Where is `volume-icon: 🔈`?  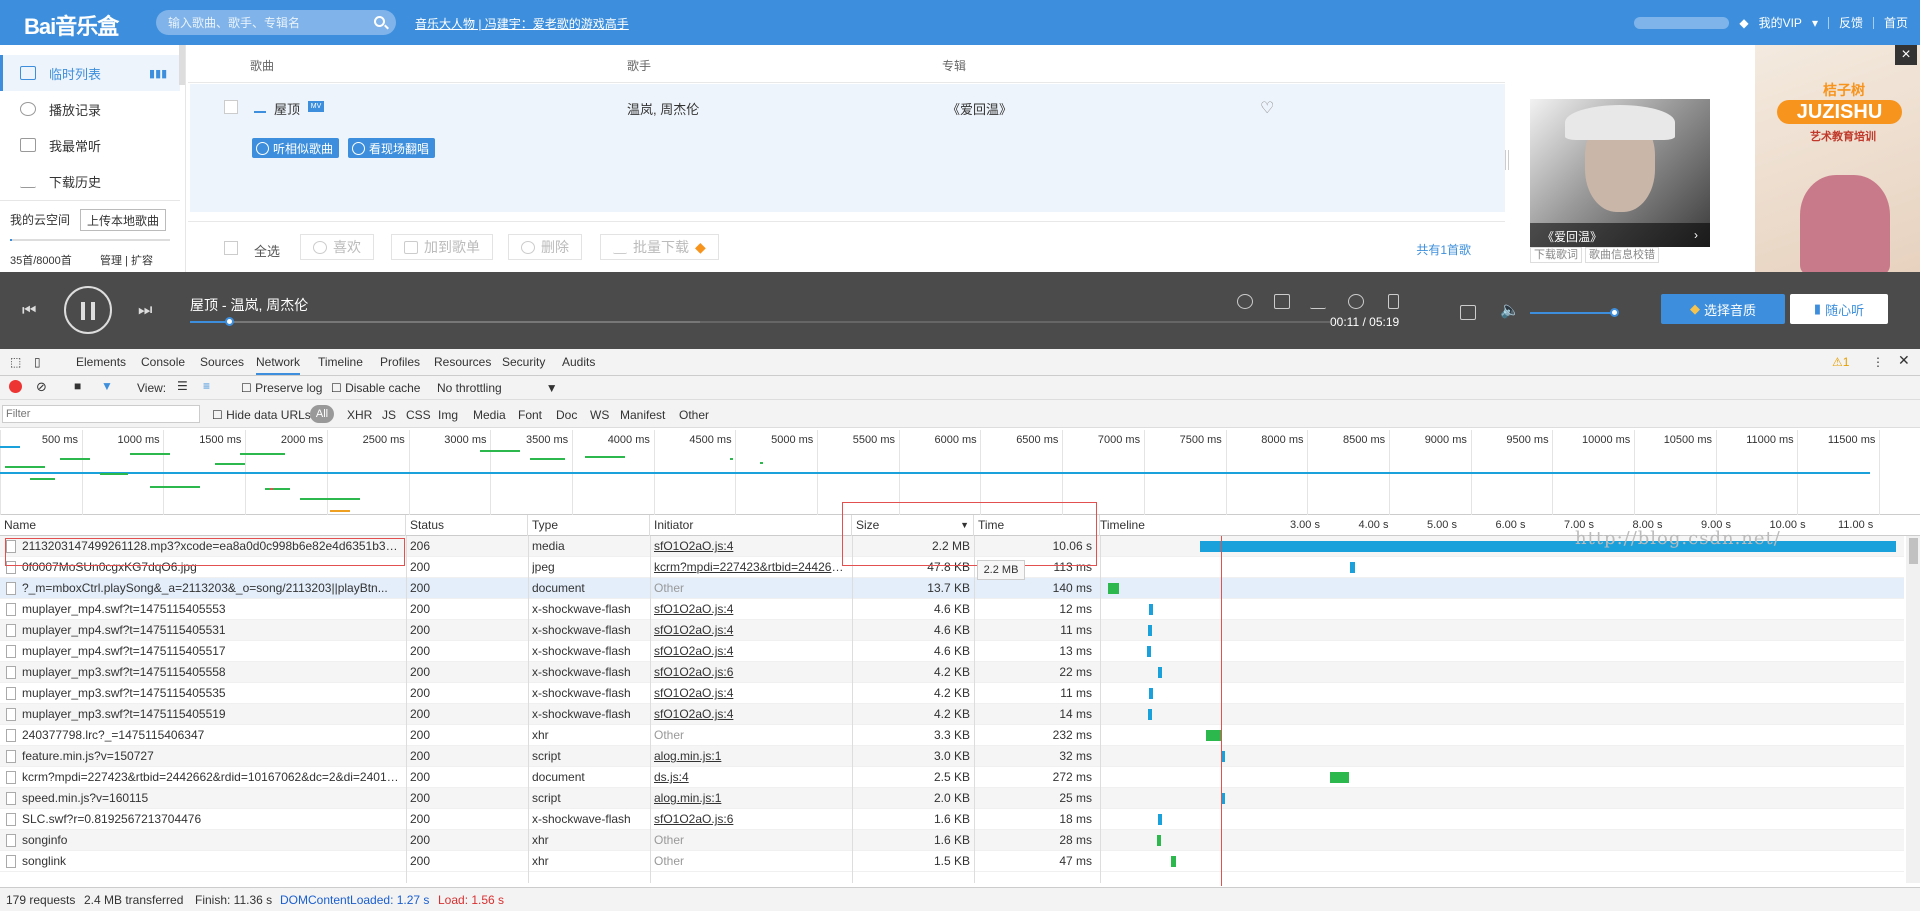
volume-icon: 🔈 is located at coordinates (1510, 310).